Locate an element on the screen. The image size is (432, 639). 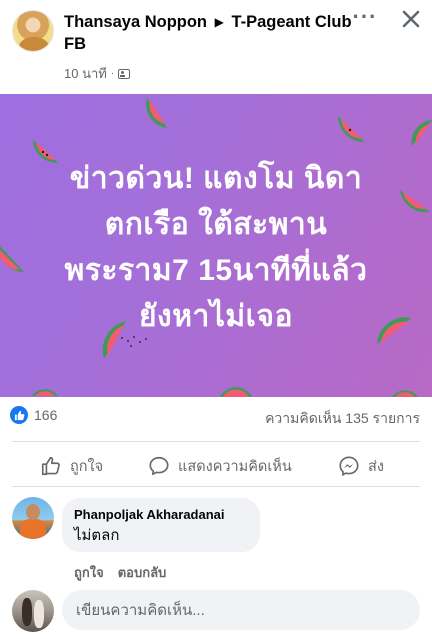
reaction-summary: 166 is located at coordinates (33, 415).